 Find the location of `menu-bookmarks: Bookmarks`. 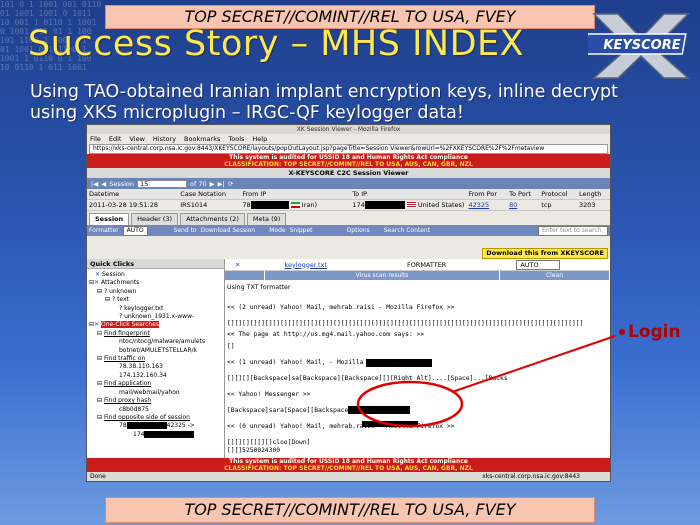

menu-bookmarks: Bookmarks is located at coordinates (202, 139).